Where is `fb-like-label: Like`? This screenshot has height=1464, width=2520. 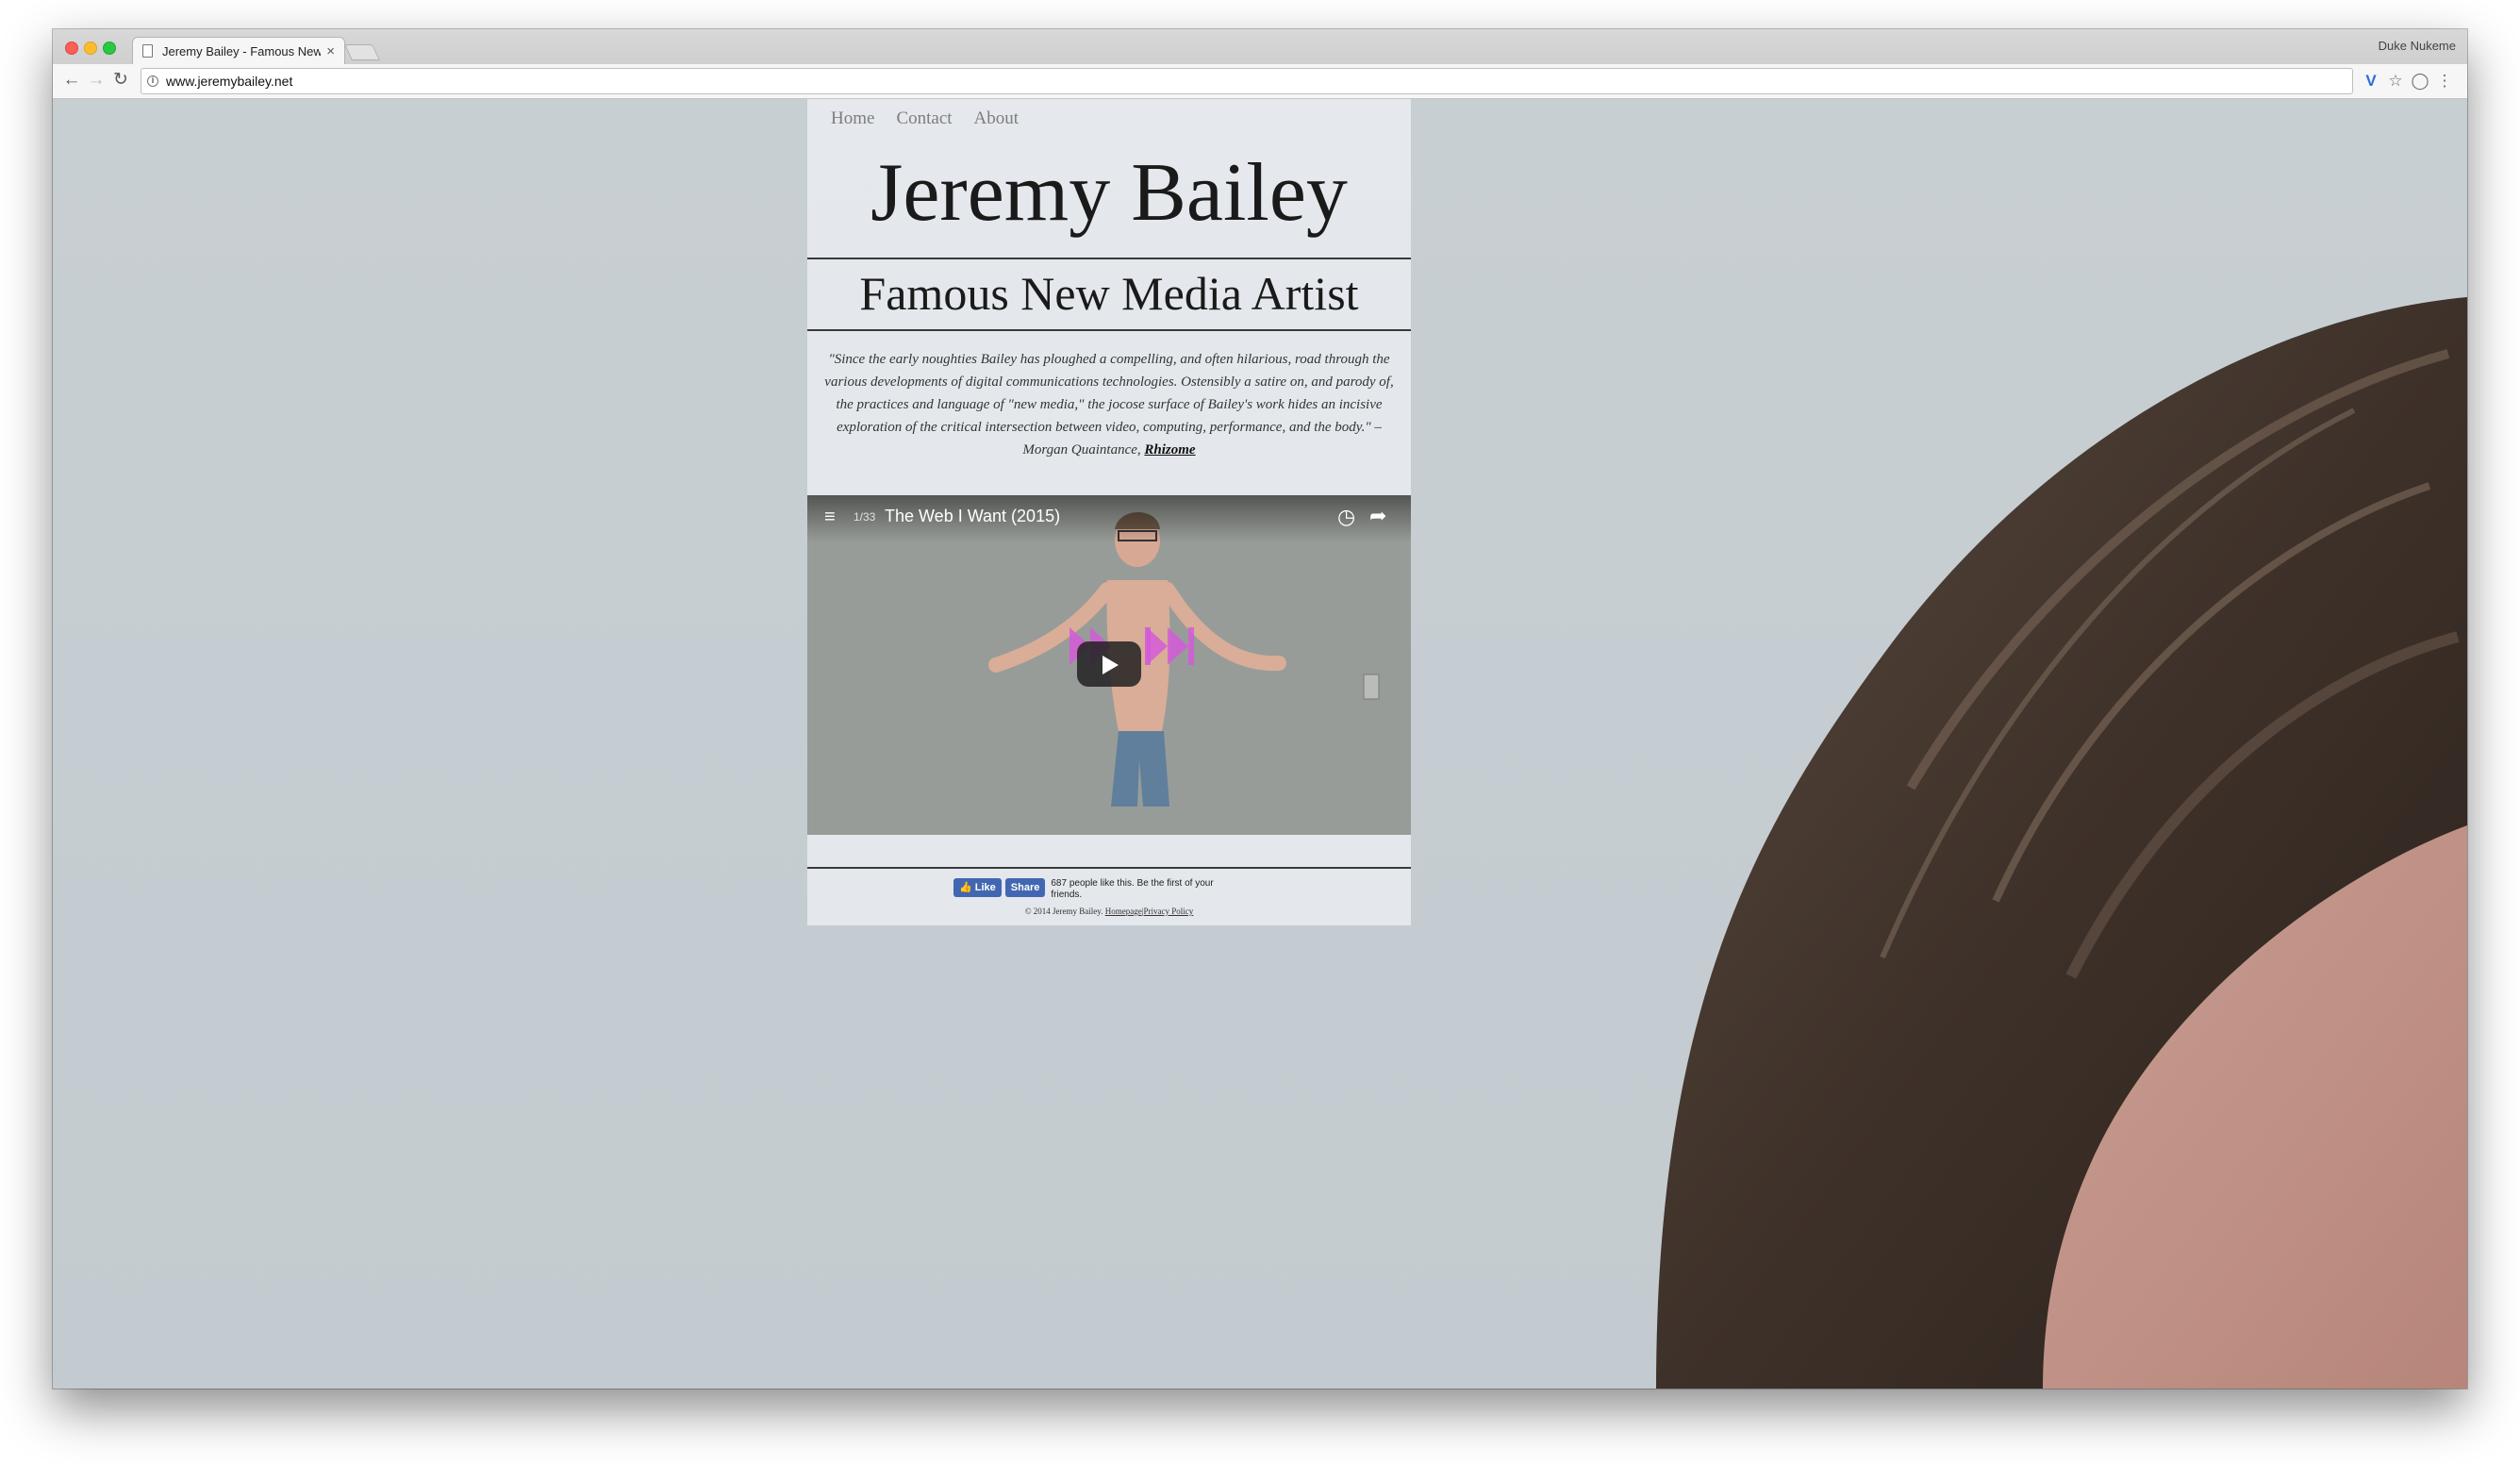 fb-like-label: Like is located at coordinates (985, 888).